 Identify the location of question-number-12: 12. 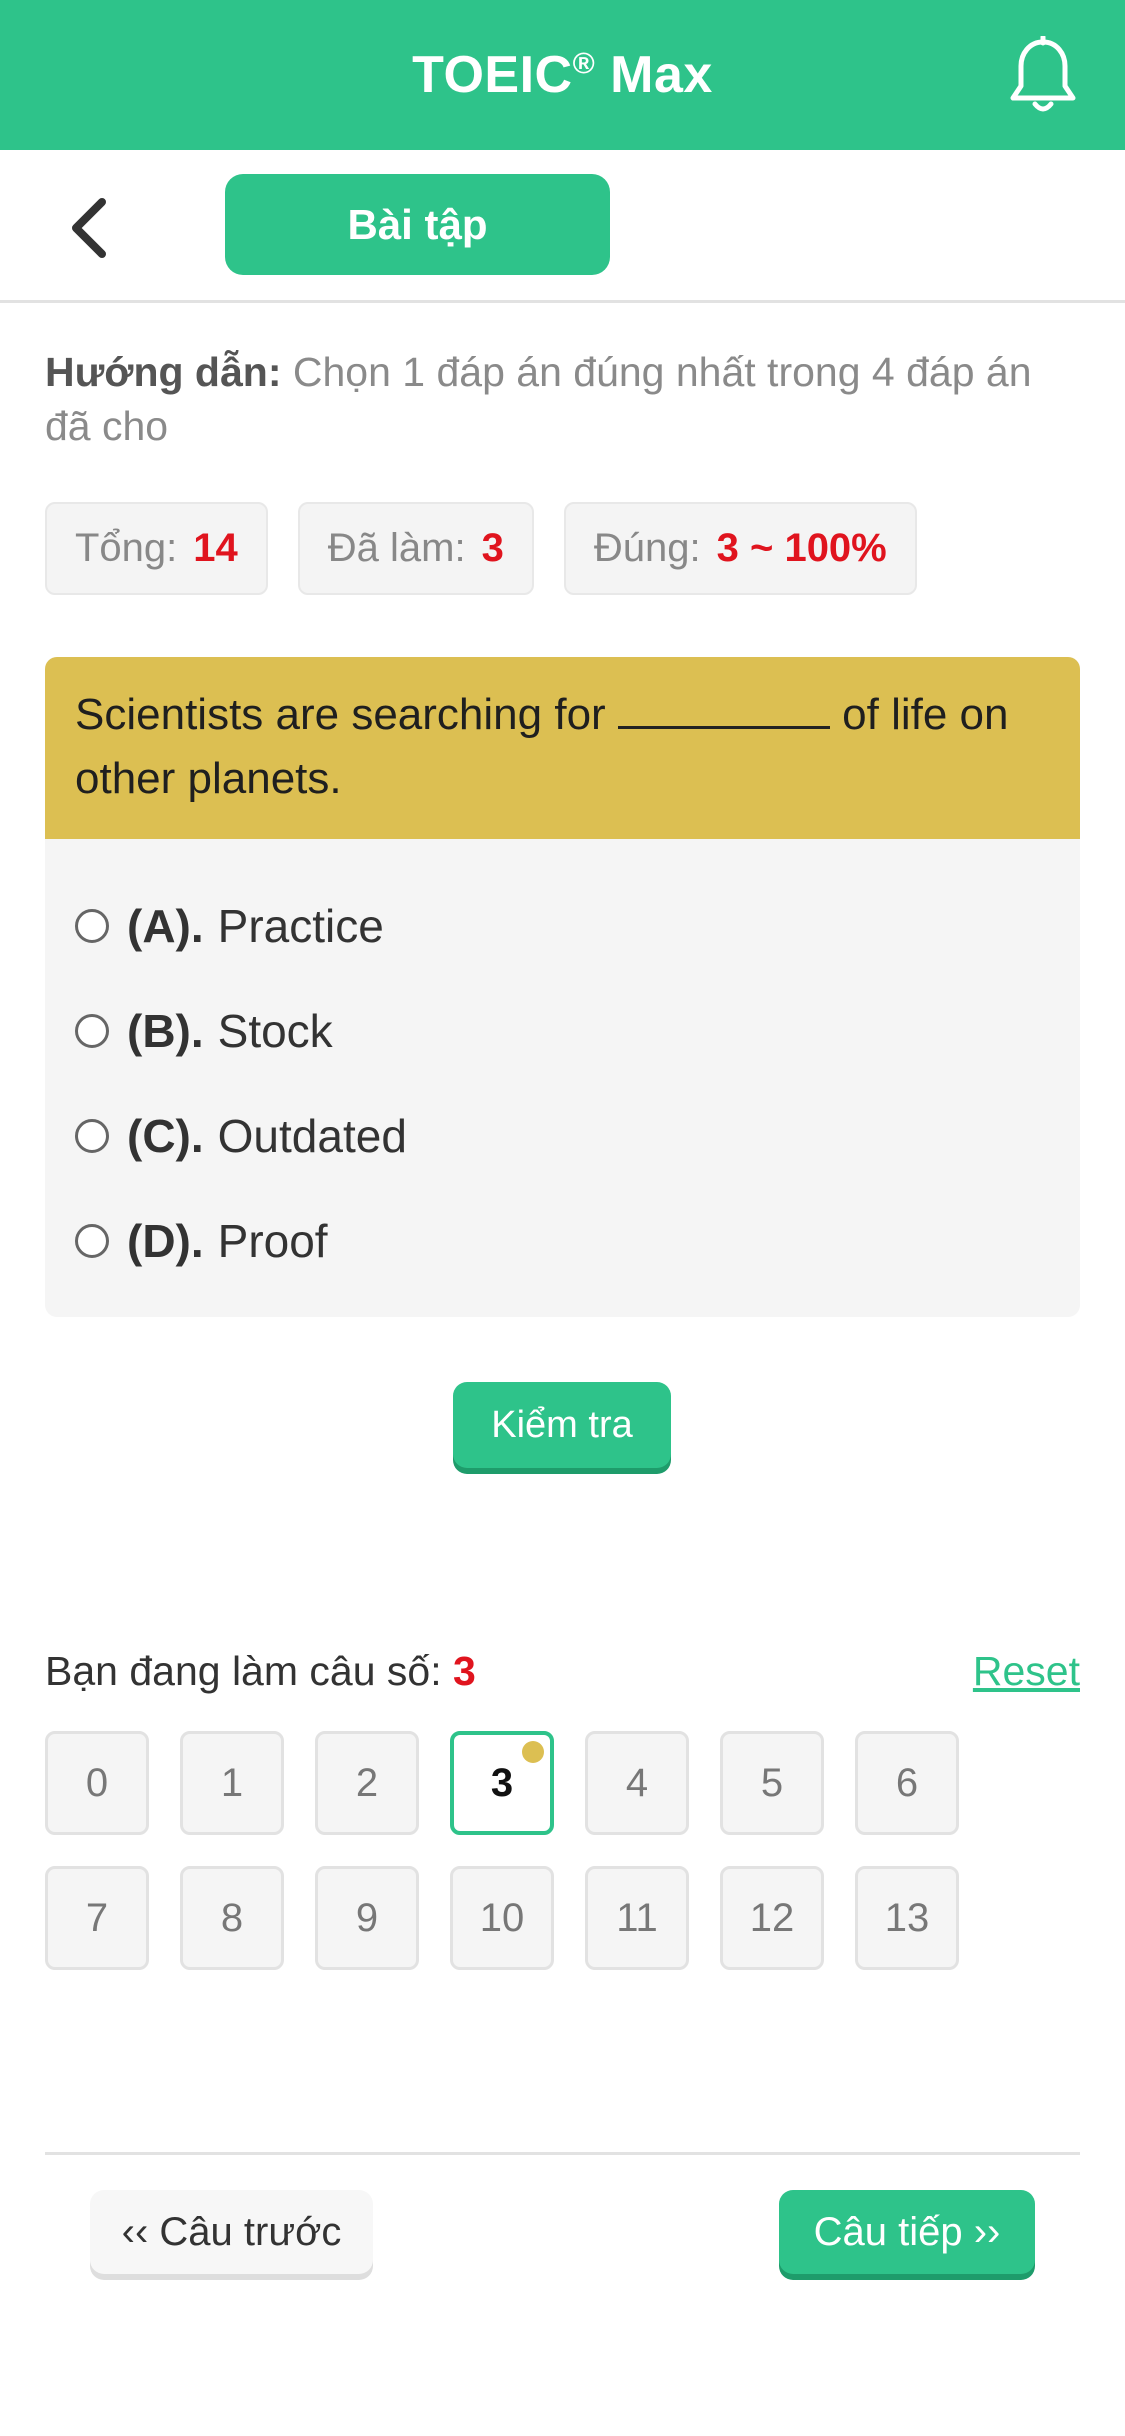
(772, 1918).